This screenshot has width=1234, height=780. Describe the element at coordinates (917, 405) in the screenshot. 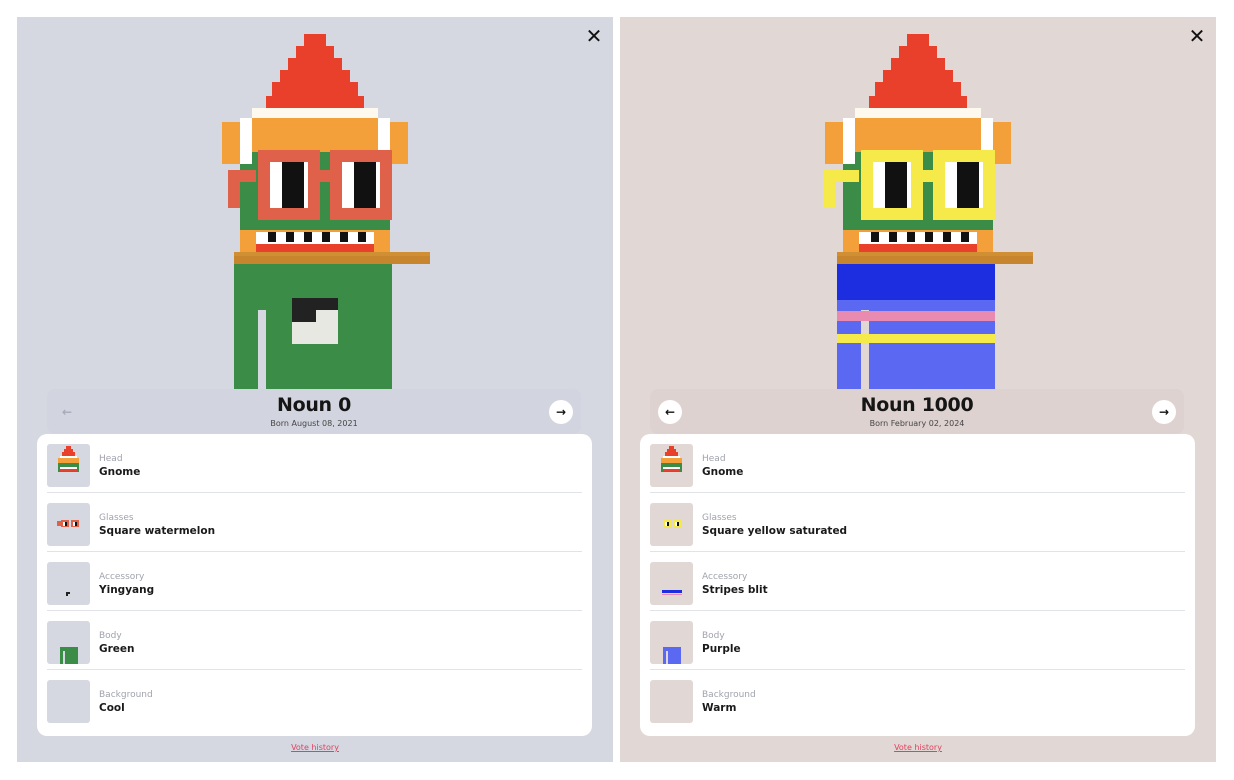

I see `noun-title: Noun 1000` at that location.